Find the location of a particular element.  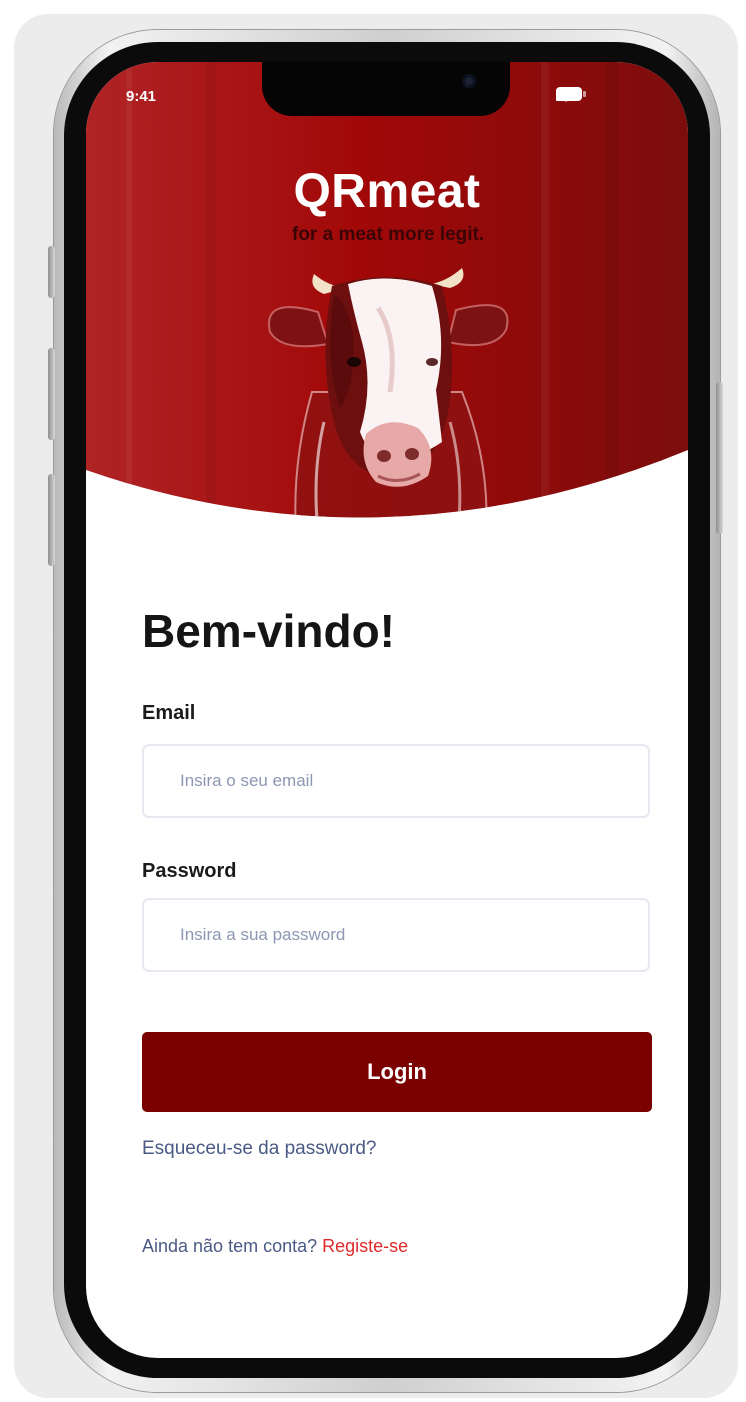

volume-down-button is located at coordinates (51, 520).